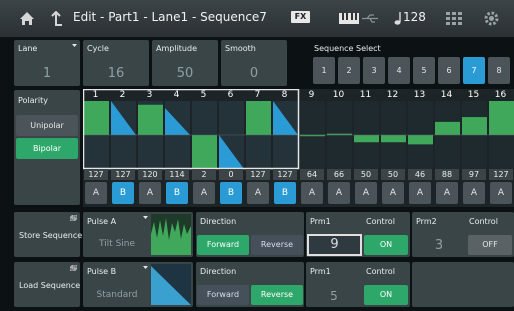 Image resolution: width=514 pixels, height=311 pixels. I want to click on step-number: 8, so click(284, 95).